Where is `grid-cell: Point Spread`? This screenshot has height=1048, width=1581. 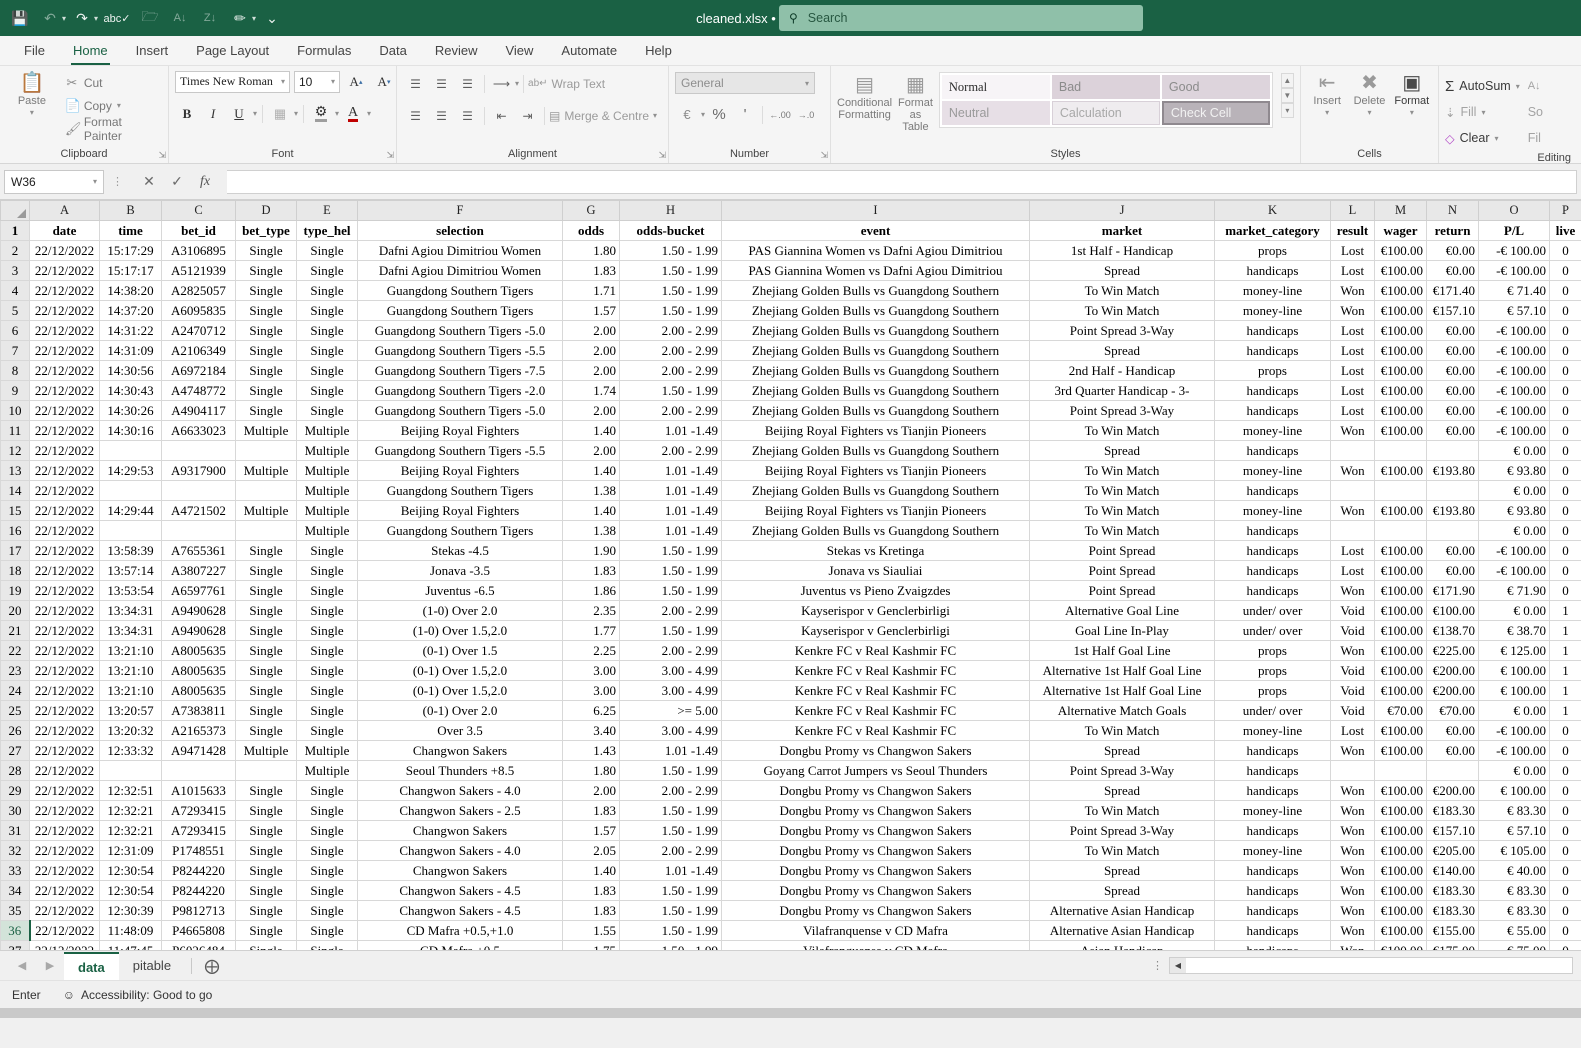 grid-cell: Point Spread is located at coordinates (1122, 590).